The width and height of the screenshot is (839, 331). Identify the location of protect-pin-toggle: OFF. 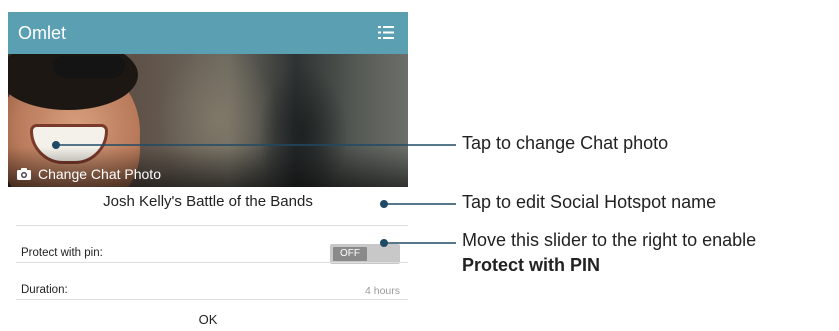
(365, 254).